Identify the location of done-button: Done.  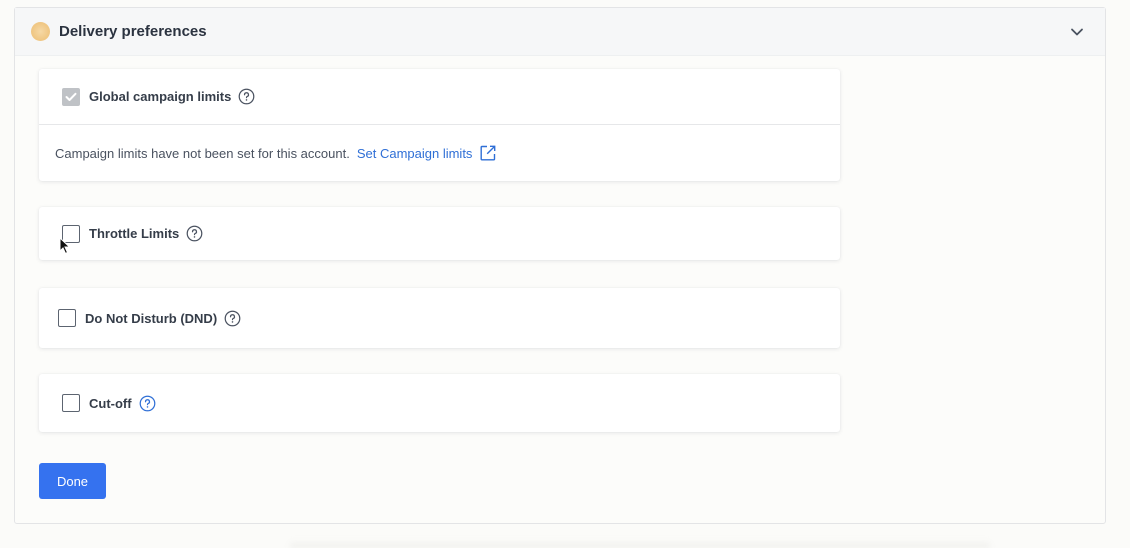
(72, 481).